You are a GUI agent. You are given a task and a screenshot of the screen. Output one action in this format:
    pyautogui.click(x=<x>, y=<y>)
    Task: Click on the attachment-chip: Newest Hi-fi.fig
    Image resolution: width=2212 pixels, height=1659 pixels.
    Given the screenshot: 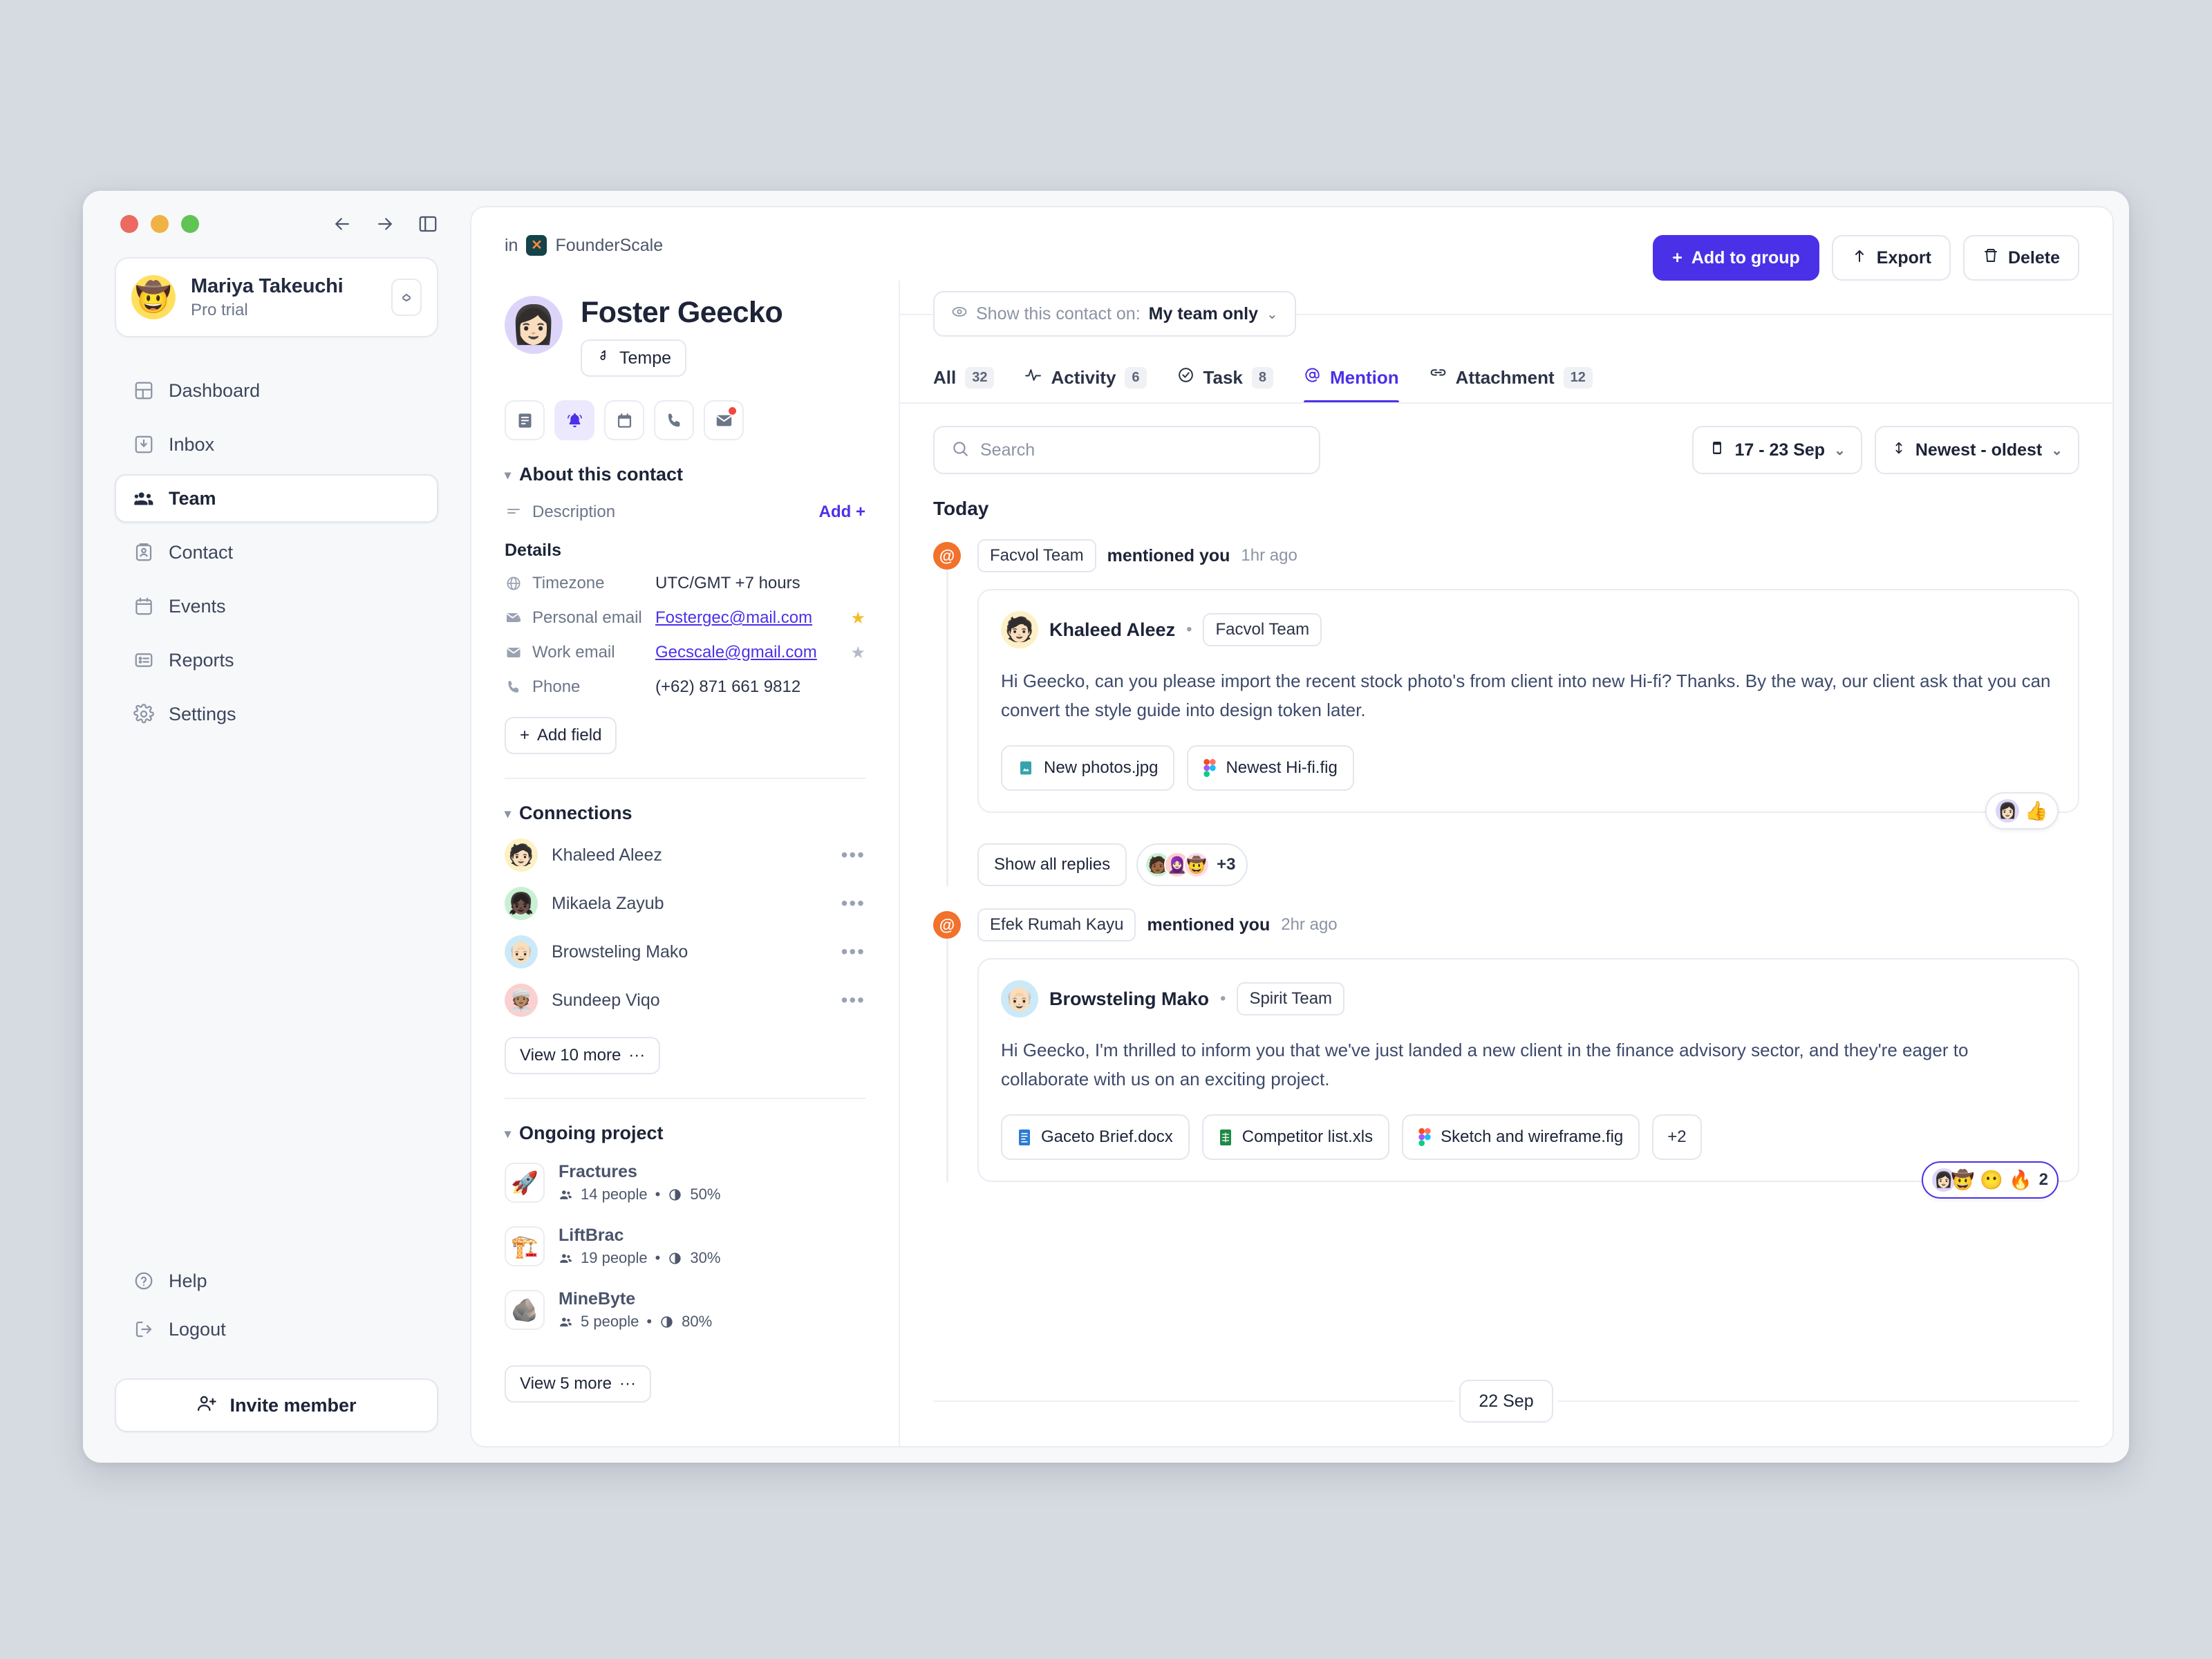 What is the action you would take?
    pyautogui.click(x=1270, y=768)
    